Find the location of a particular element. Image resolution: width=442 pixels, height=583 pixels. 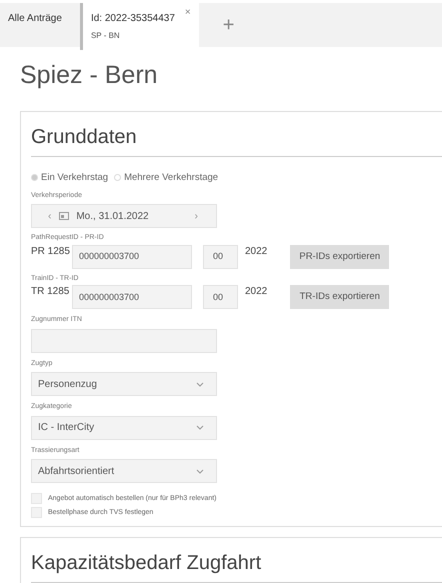

tab-sublabel: SP - BN is located at coordinates (105, 36).